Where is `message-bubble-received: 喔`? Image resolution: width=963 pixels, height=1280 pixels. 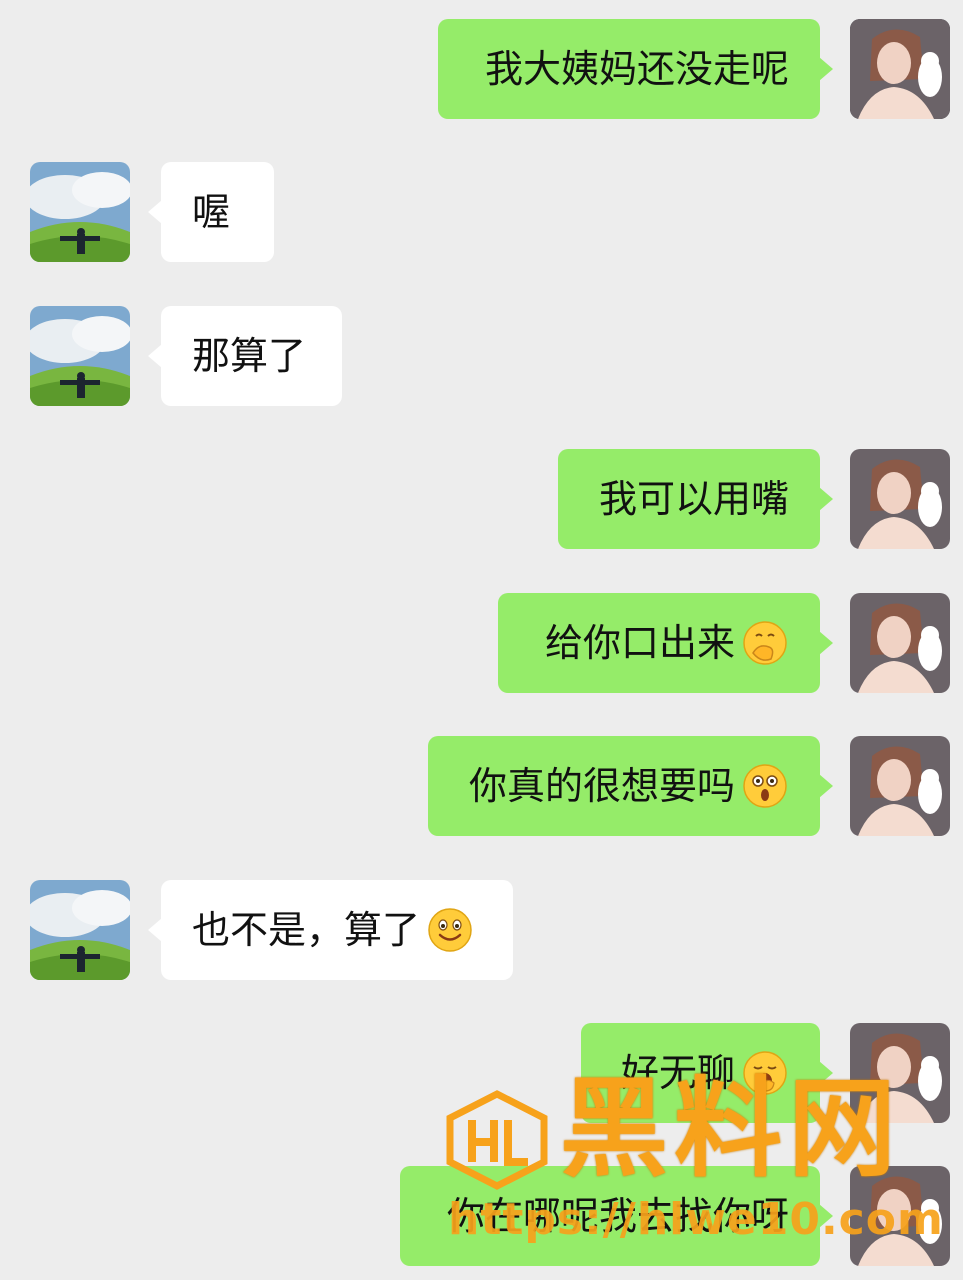 message-bubble-received: 喔 is located at coordinates (211, 212).